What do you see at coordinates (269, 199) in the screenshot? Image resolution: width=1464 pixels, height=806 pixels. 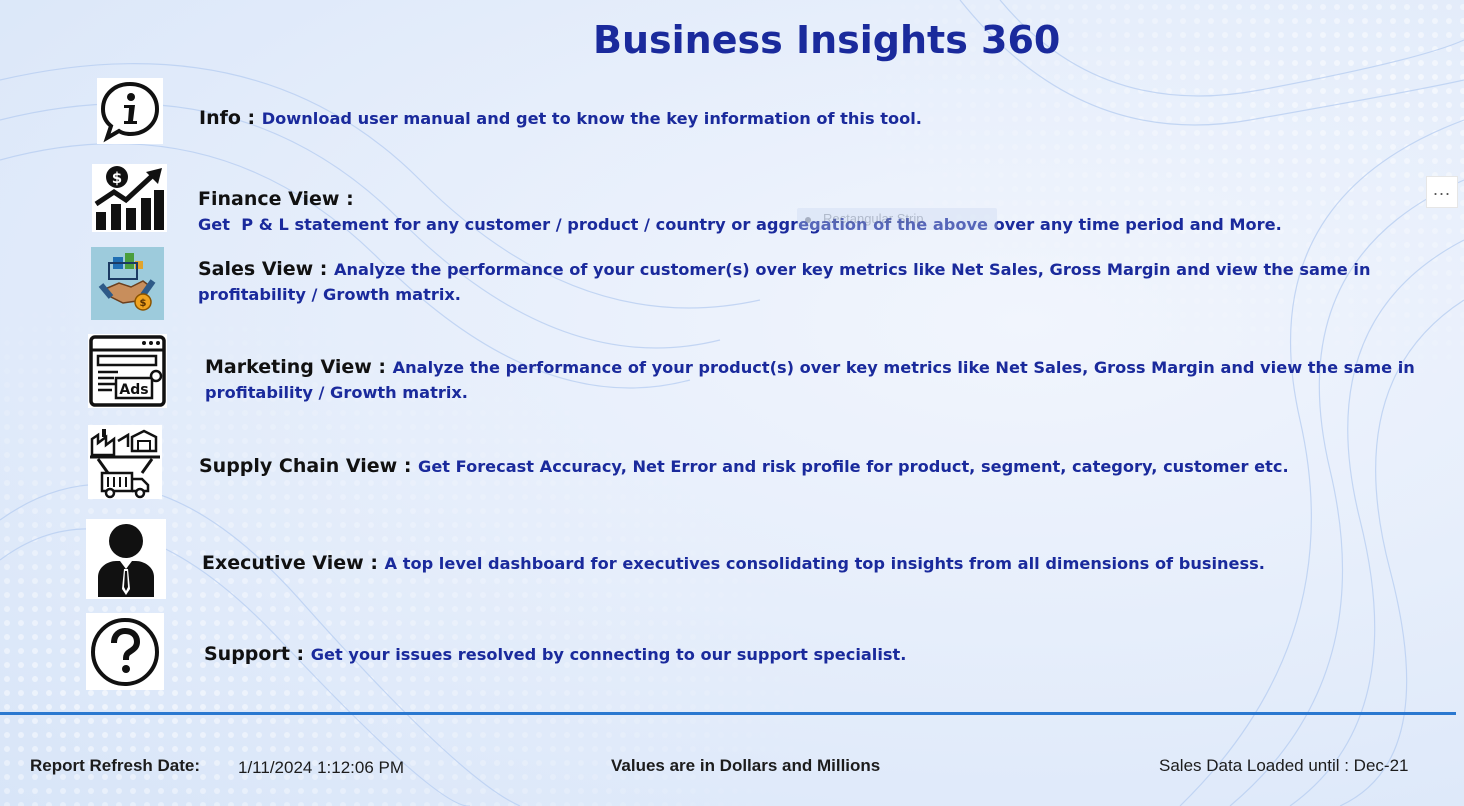 I see `nav-label-finance-view: Finance View` at bounding box center [269, 199].